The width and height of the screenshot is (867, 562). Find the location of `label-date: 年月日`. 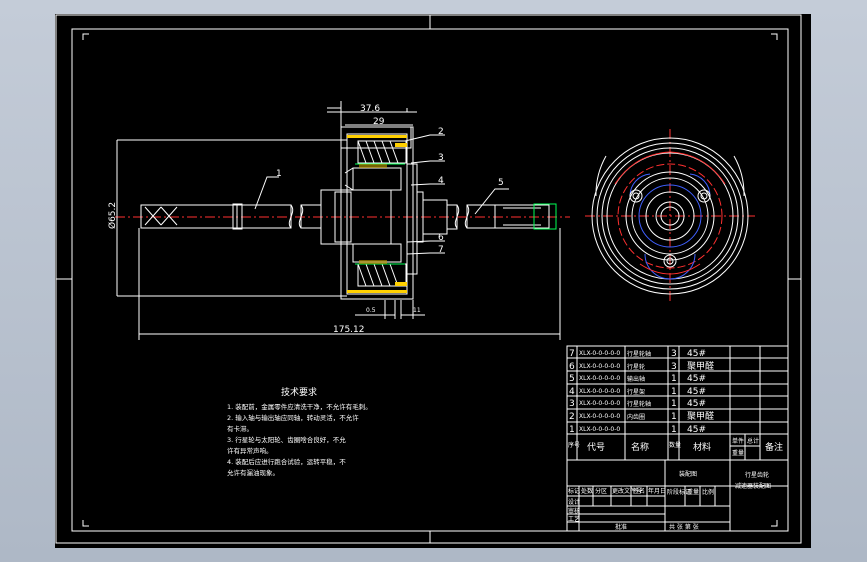

label-date: 年月日 is located at coordinates (657, 491).